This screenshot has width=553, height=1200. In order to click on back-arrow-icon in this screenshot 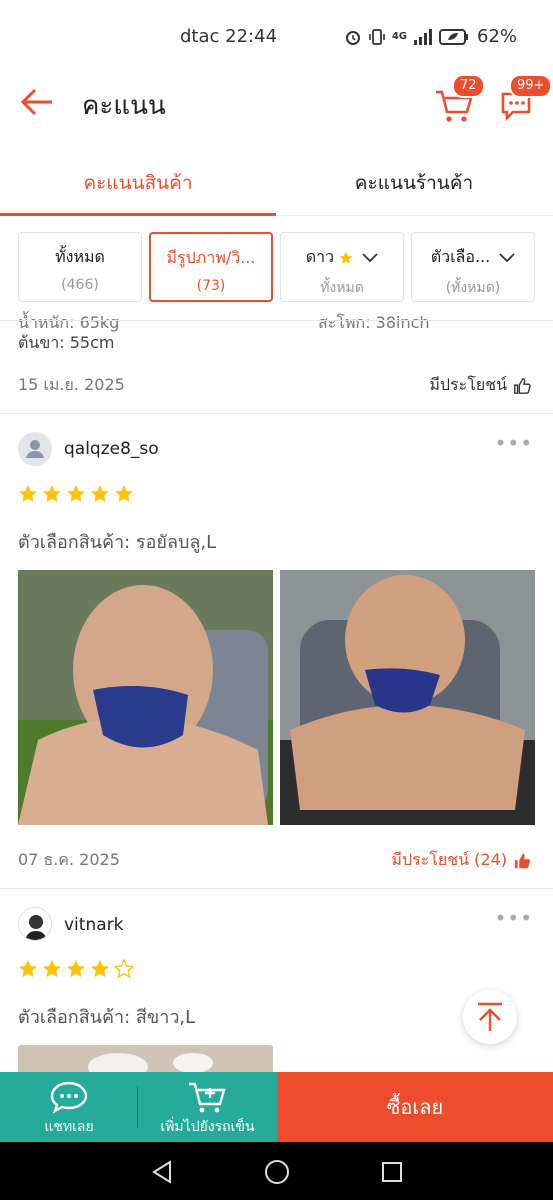, I will do `click(36, 102)`.